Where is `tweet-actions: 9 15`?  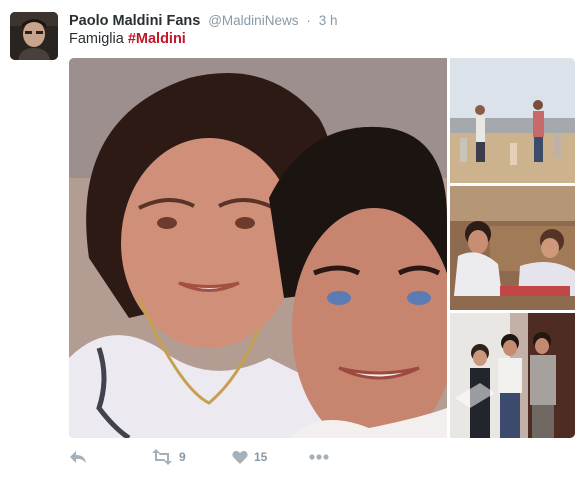
tweet-actions: 9 15 is located at coordinates (219, 457).